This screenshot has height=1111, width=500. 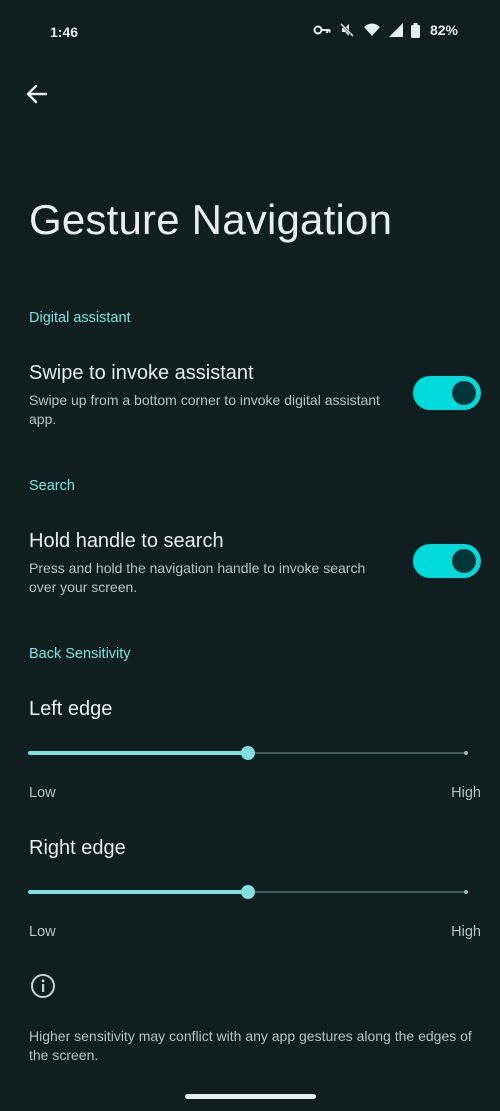 What do you see at coordinates (415, 30) in the screenshot?
I see `battery-icon` at bounding box center [415, 30].